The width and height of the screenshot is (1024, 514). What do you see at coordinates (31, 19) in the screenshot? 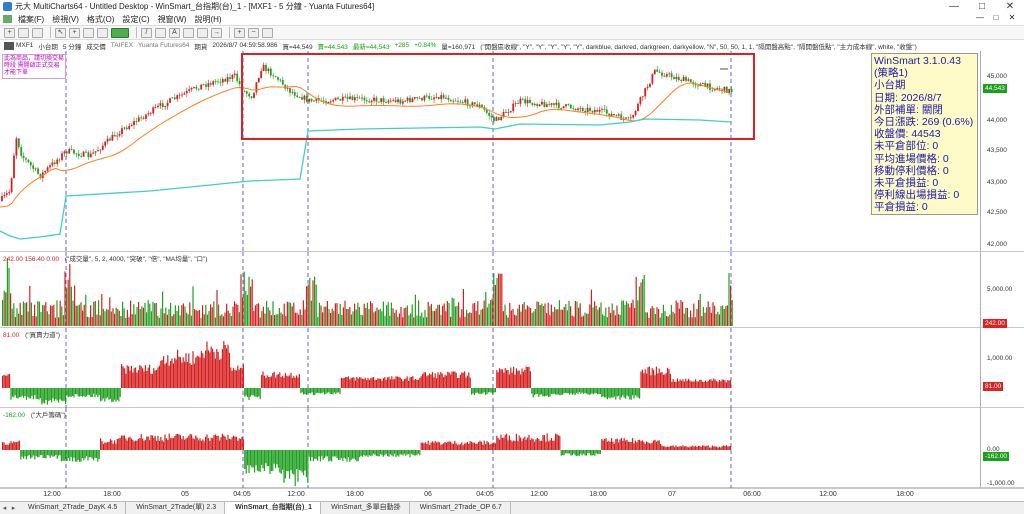
I see `menu-file: 檔案(F)` at bounding box center [31, 19].